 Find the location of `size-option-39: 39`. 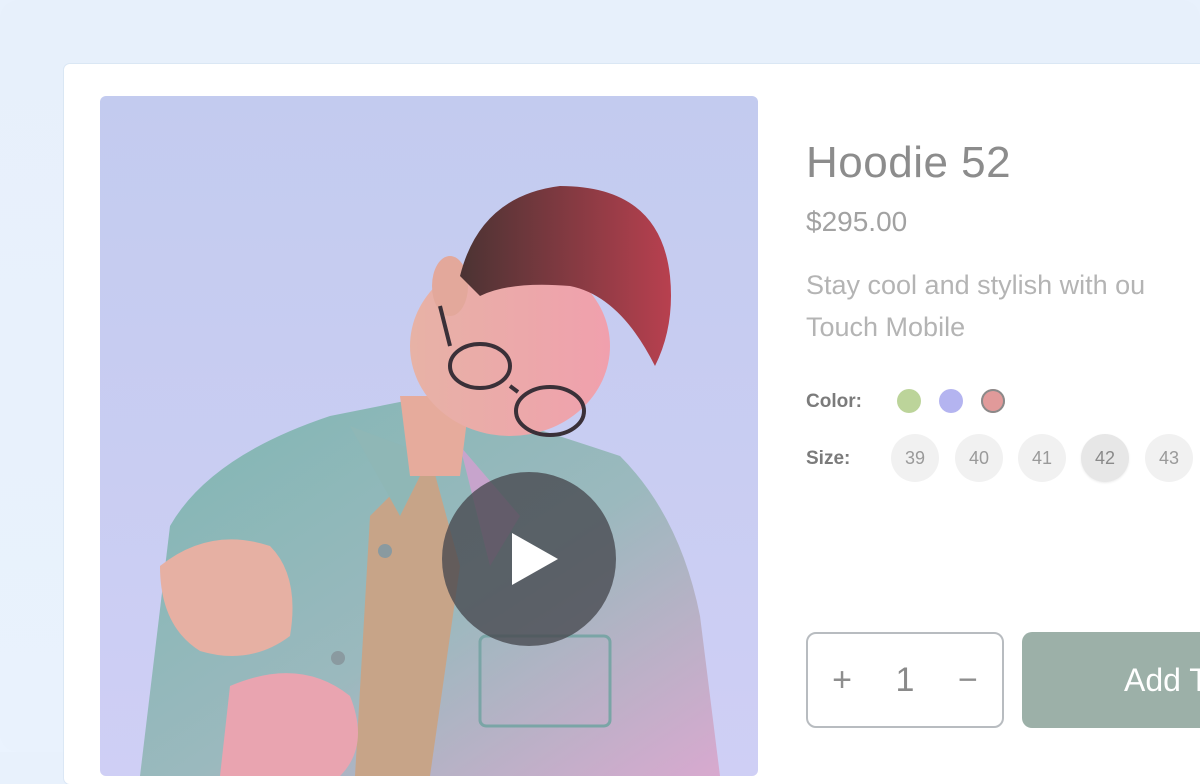

size-option-39: 39 is located at coordinates (915, 458).